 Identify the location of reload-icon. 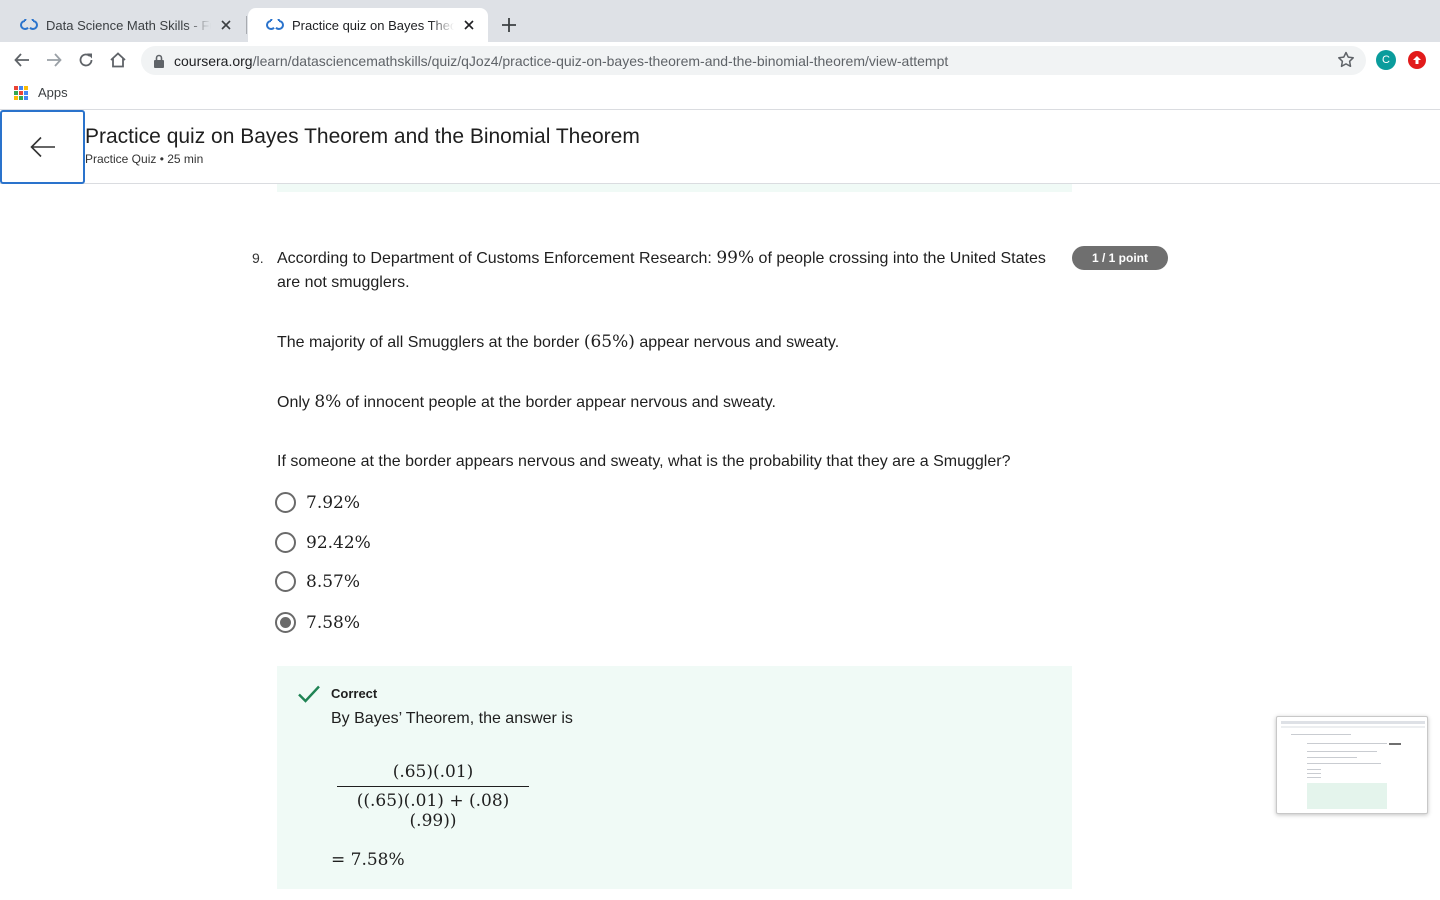
(86, 60).